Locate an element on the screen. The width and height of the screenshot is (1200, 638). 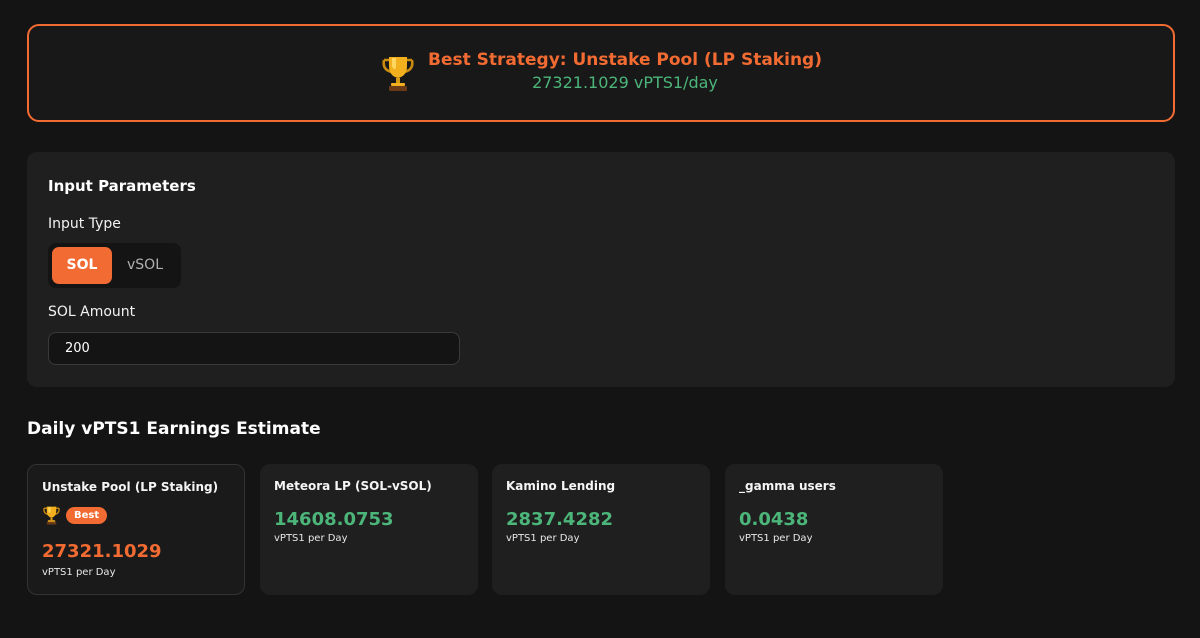
vsol-toggle-button: vSOL is located at coordinates (145, 265).